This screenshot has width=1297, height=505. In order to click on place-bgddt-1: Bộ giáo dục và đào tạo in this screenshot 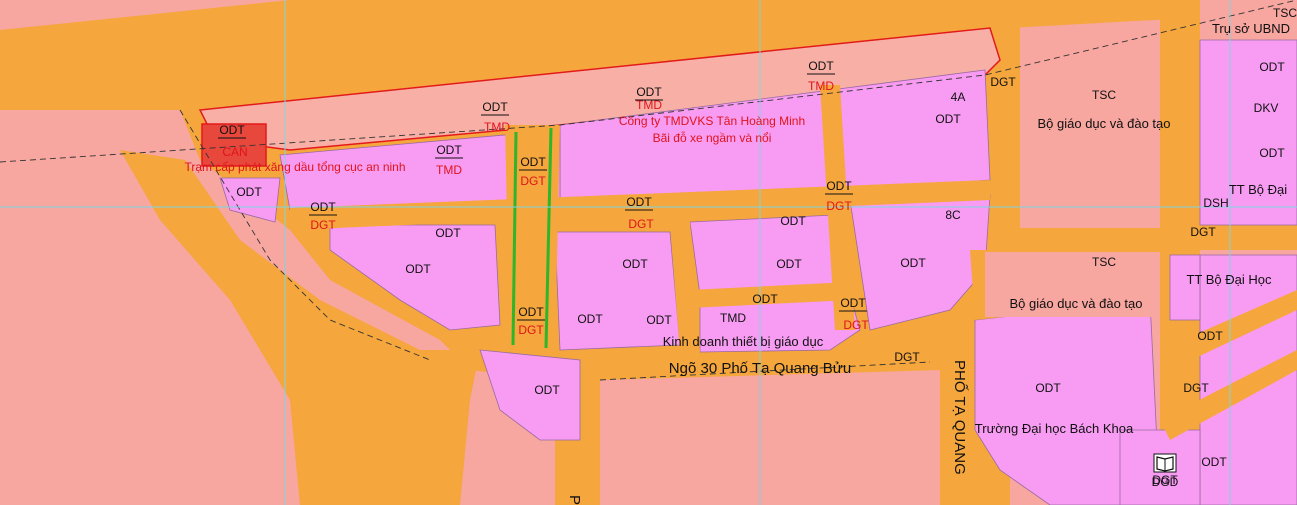, I will do `click(1104, 123)`.